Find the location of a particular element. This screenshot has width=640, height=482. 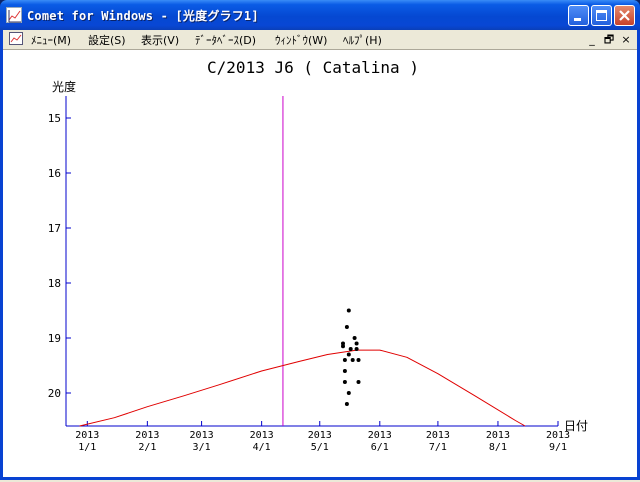

minimize-icon is located at coordinates (577, 19).